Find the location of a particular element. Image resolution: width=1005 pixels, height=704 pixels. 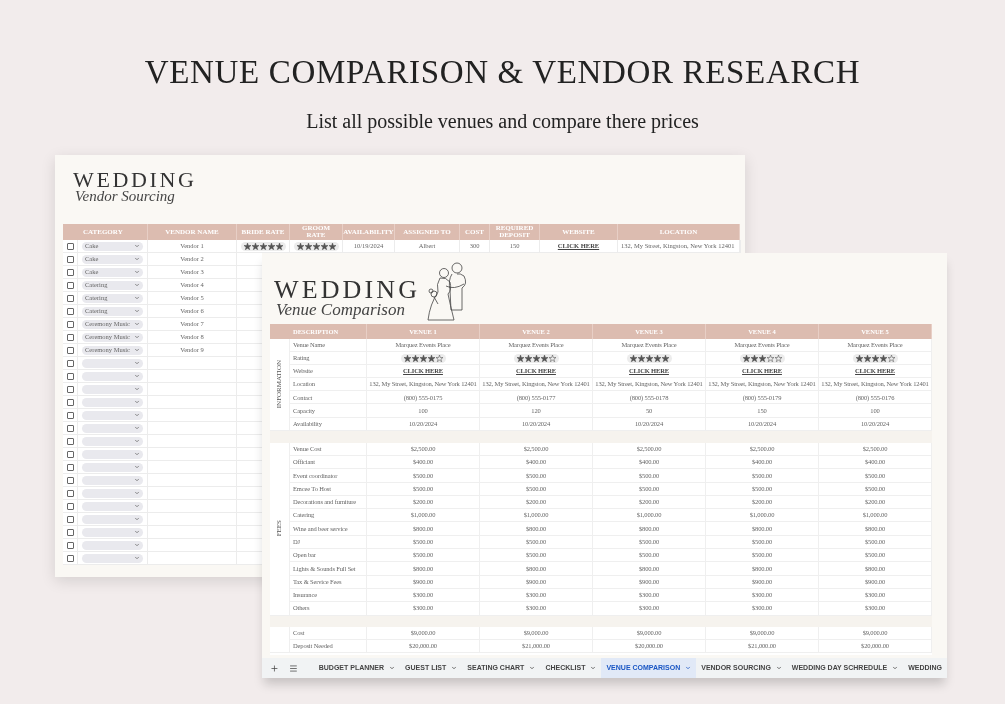

page-subtitle: List all possible venues and compare there prices is located at coordinates (502, 121).